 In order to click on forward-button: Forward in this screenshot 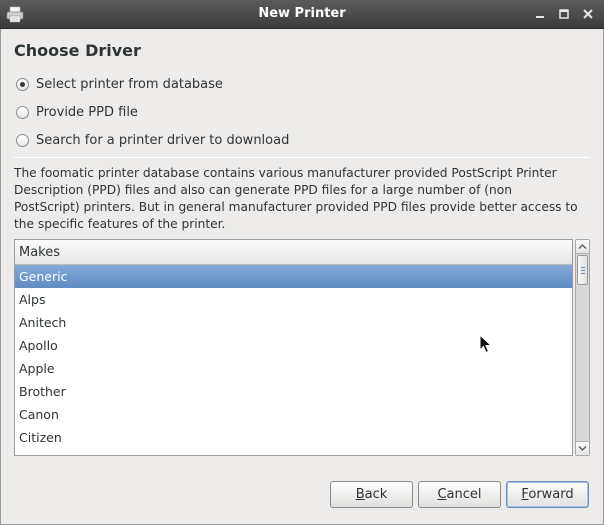, I will do `click(547, 494)`.